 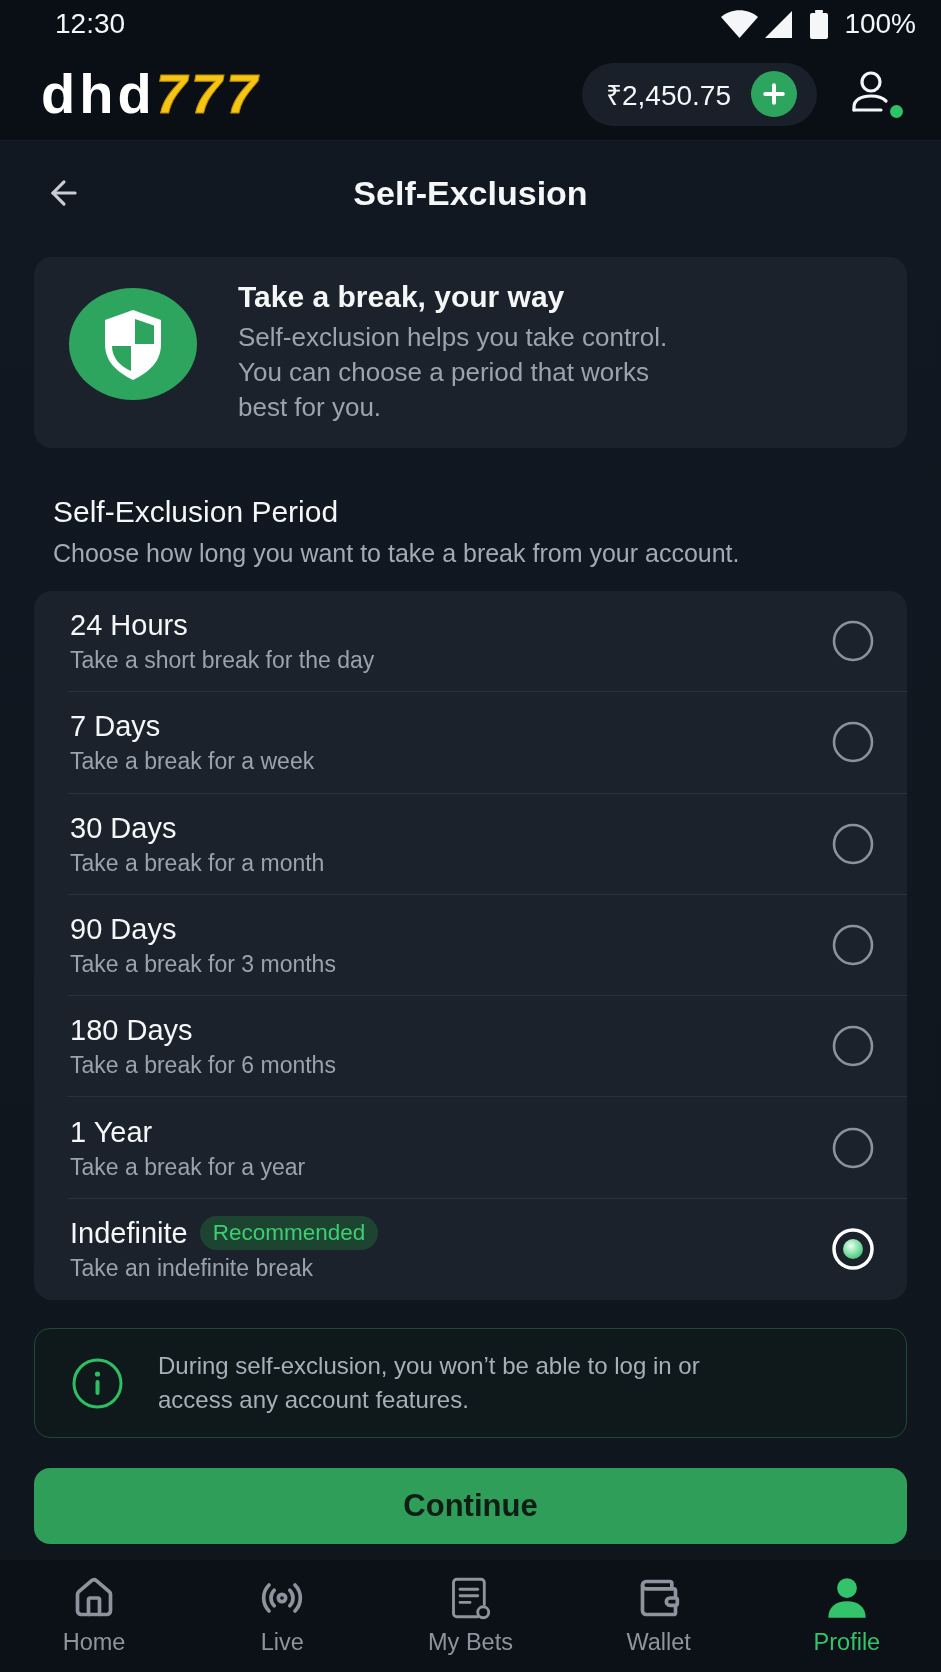 I want to click on option-description: Take a break for a week, so click(x=193, y=762).